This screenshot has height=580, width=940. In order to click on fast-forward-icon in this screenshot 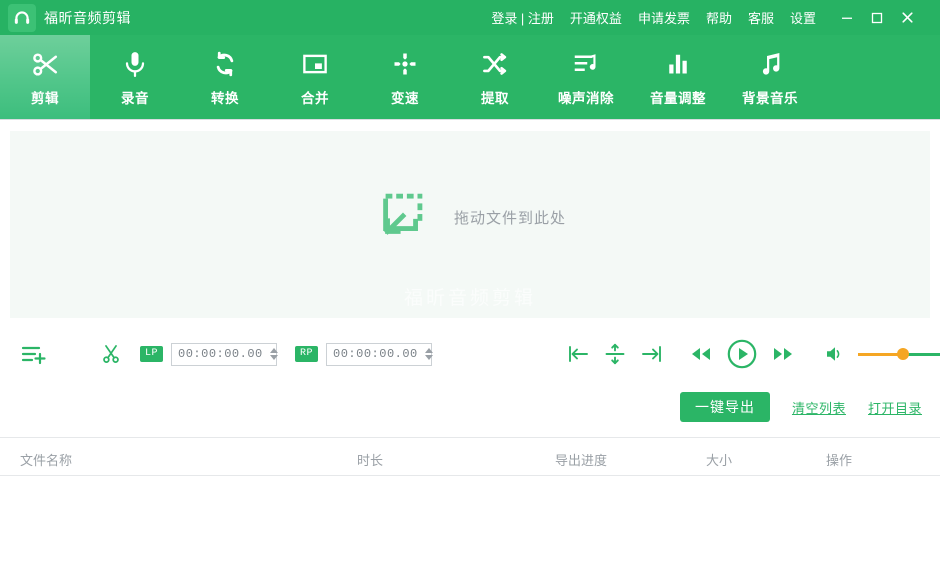, I will do `click(783, 354)`.